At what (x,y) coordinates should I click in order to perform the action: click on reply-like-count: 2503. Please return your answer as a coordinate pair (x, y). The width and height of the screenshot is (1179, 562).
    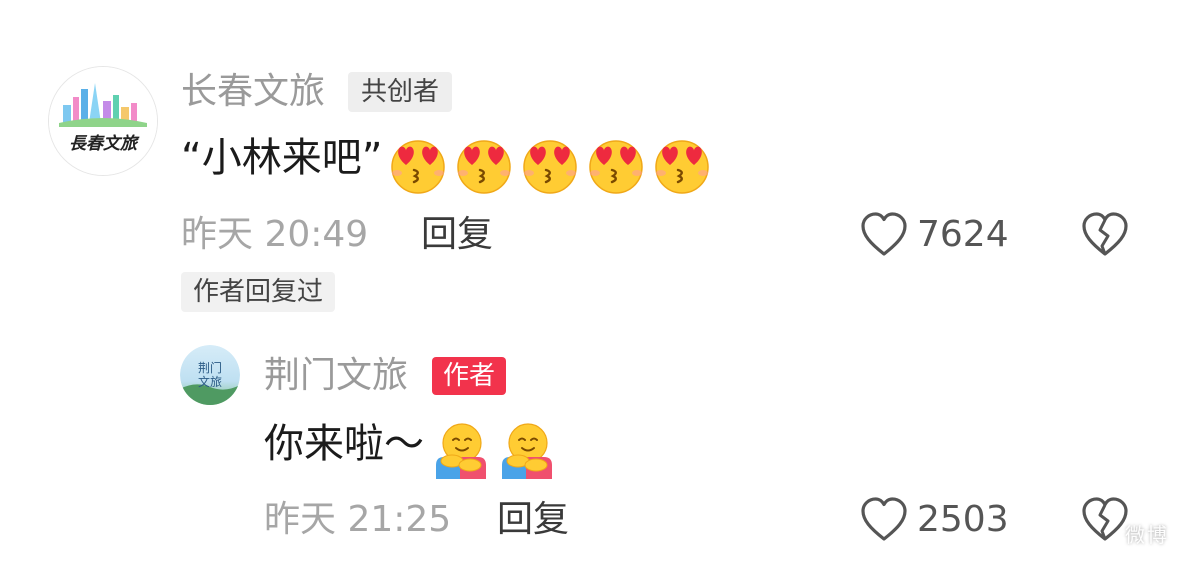
    Looking at the image, I should click on (963, 519).